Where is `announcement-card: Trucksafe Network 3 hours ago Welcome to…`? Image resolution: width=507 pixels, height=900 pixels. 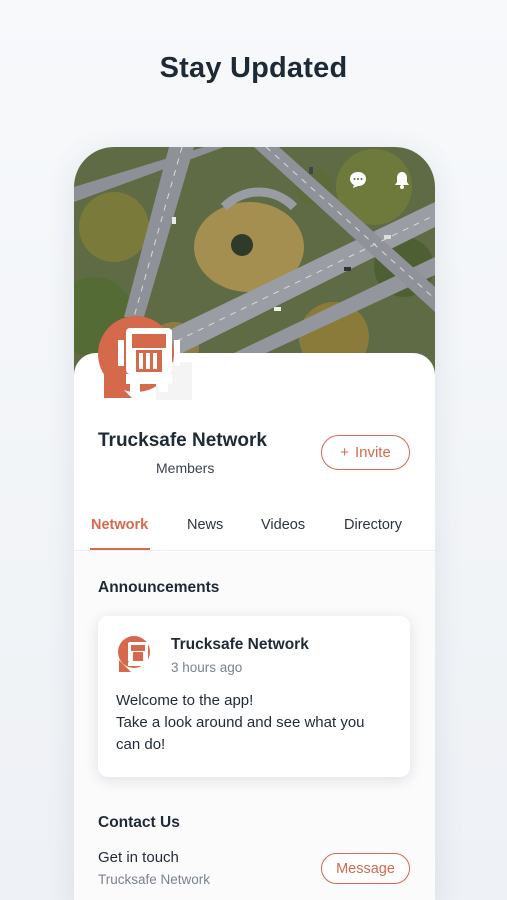
announcement-card: Trucksafe Network 3 hours ago Welcome to… is located at coordinates (254, 696).